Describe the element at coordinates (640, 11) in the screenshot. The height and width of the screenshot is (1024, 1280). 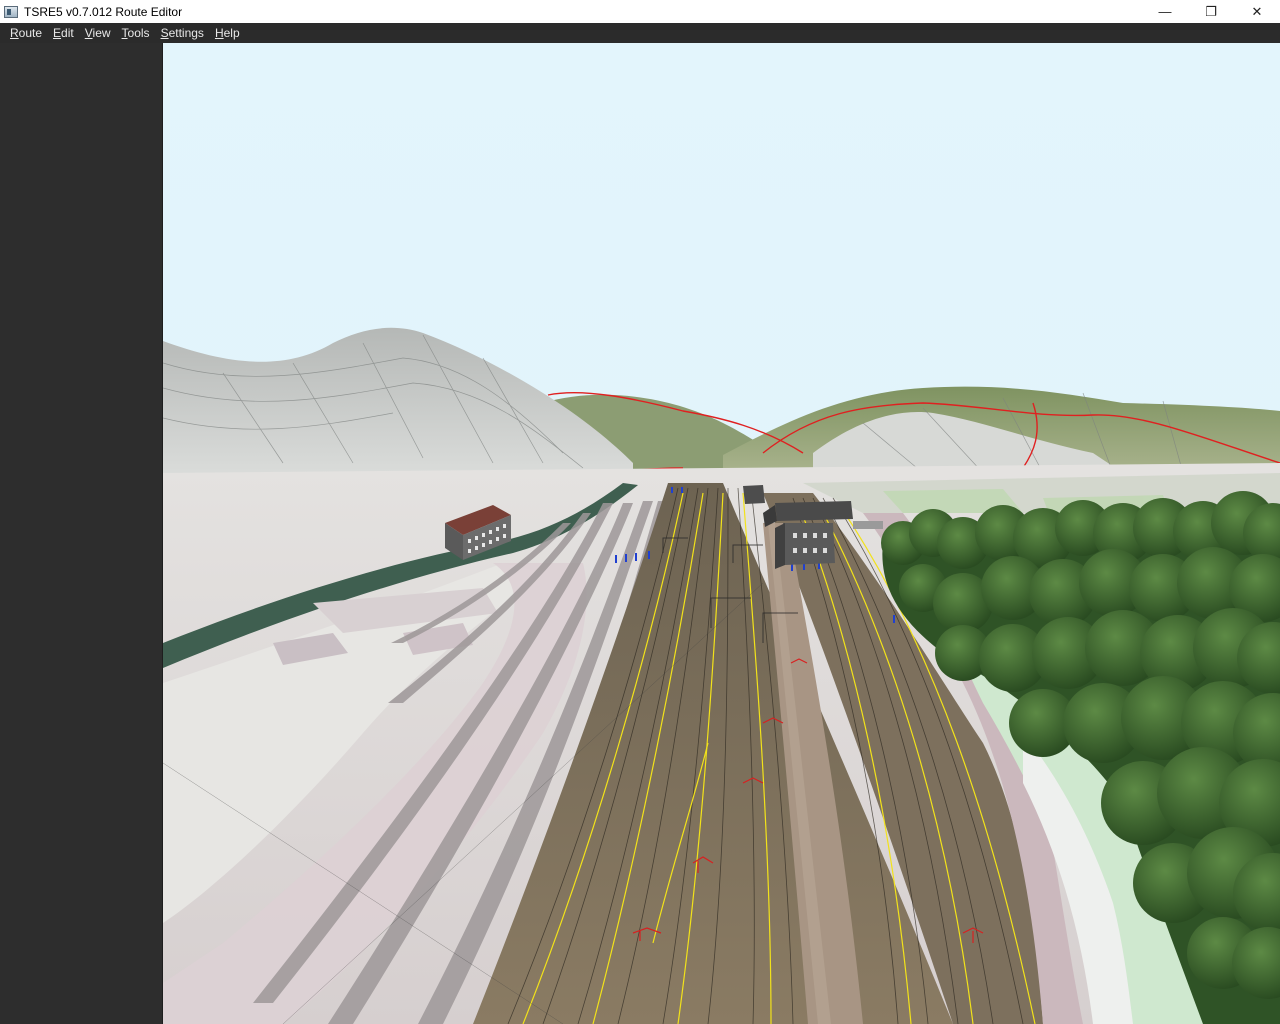
I see `title-bar: TSRE5 v0.7.012 Route Editor — ❐ ✕` at that location.